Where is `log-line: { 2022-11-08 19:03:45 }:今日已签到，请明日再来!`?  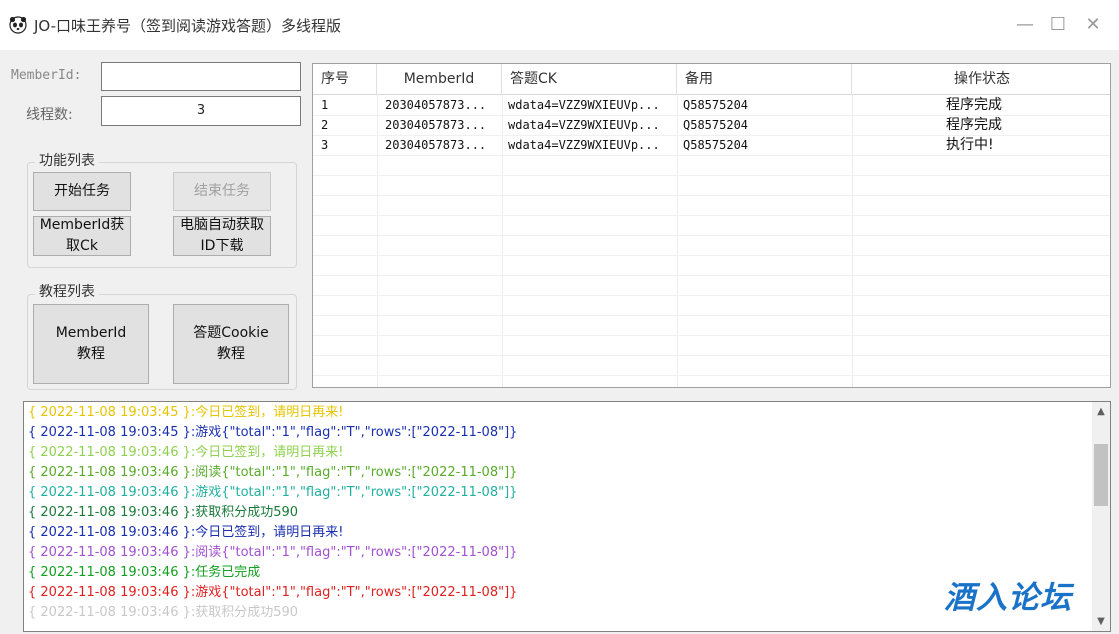 log-line: { 2022-11-08 19:03:45 }:今日已签到，请明日再来! is located at coordinates (186, 412).